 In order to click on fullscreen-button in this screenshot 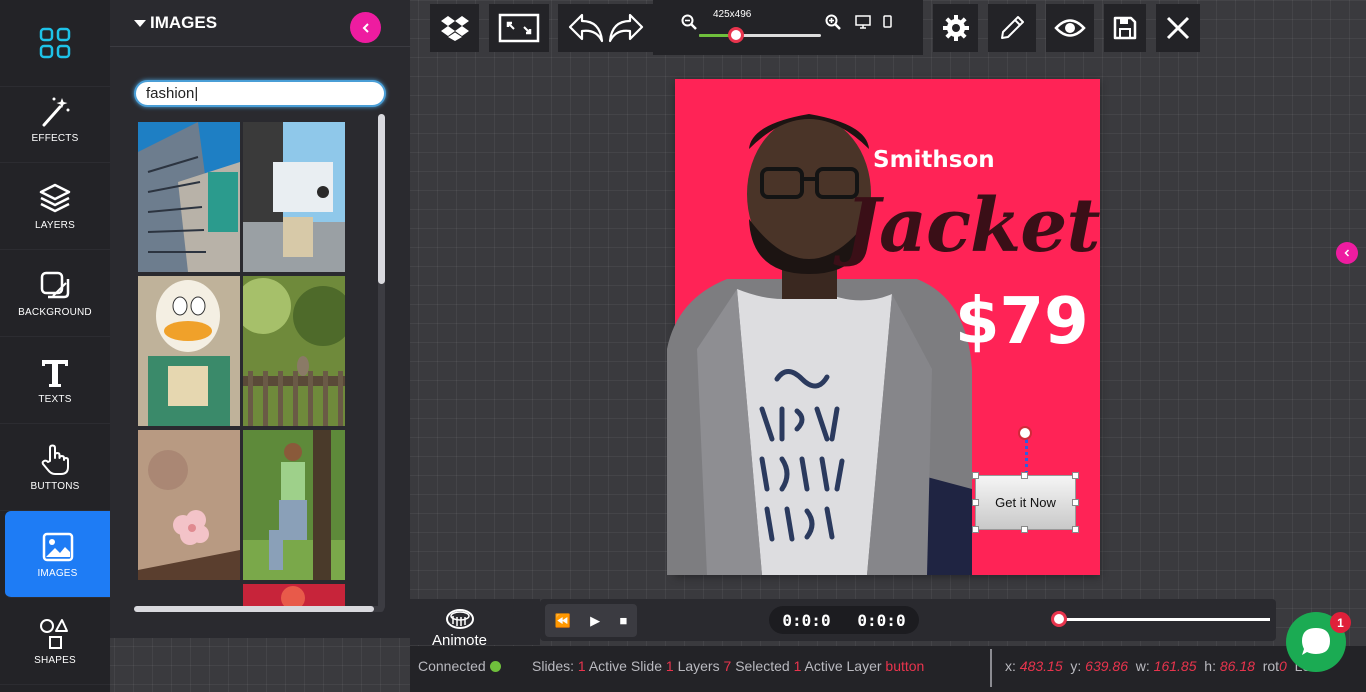, I will do `click(519, 28)`.